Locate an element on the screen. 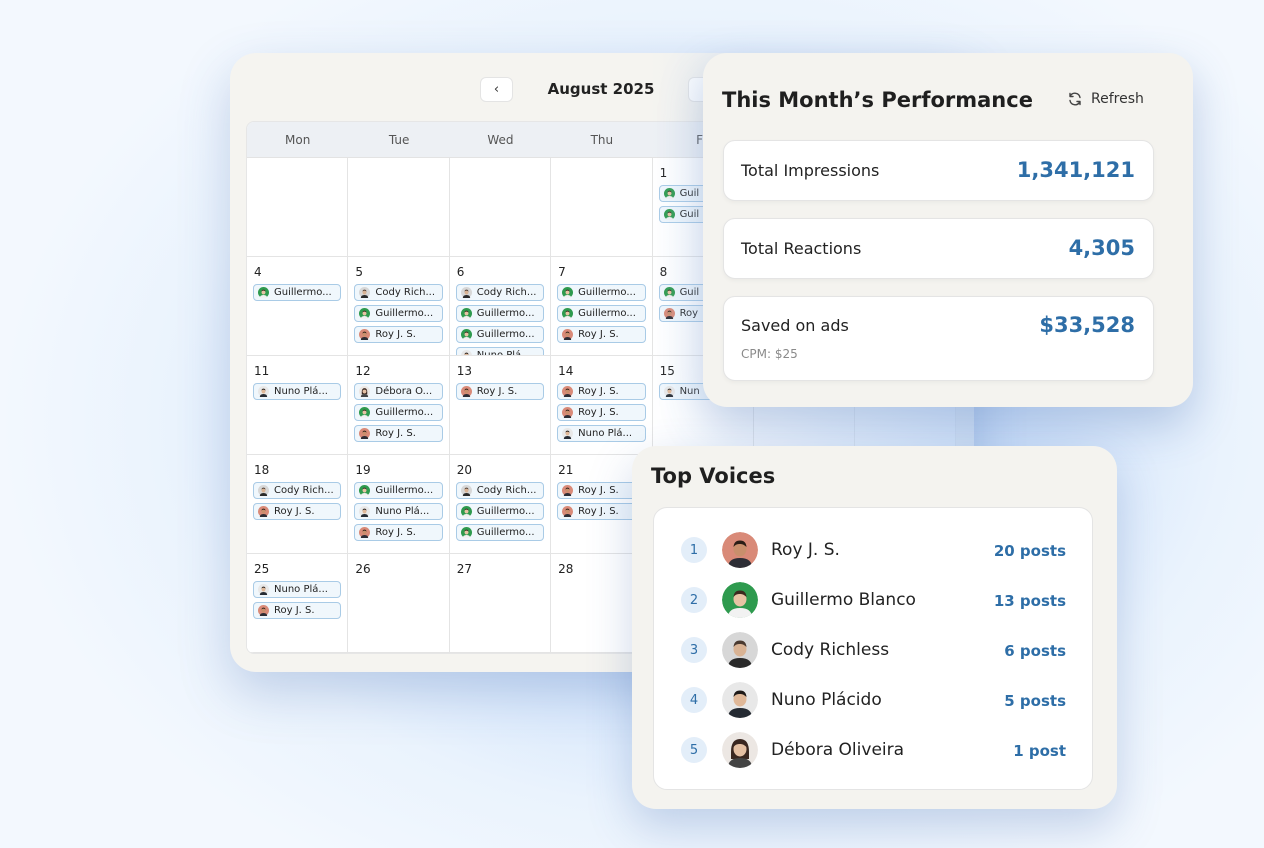 The height and width of the screenshot is (848, 1264). weekday-mon: Mon is located at coordinates (298, 139).